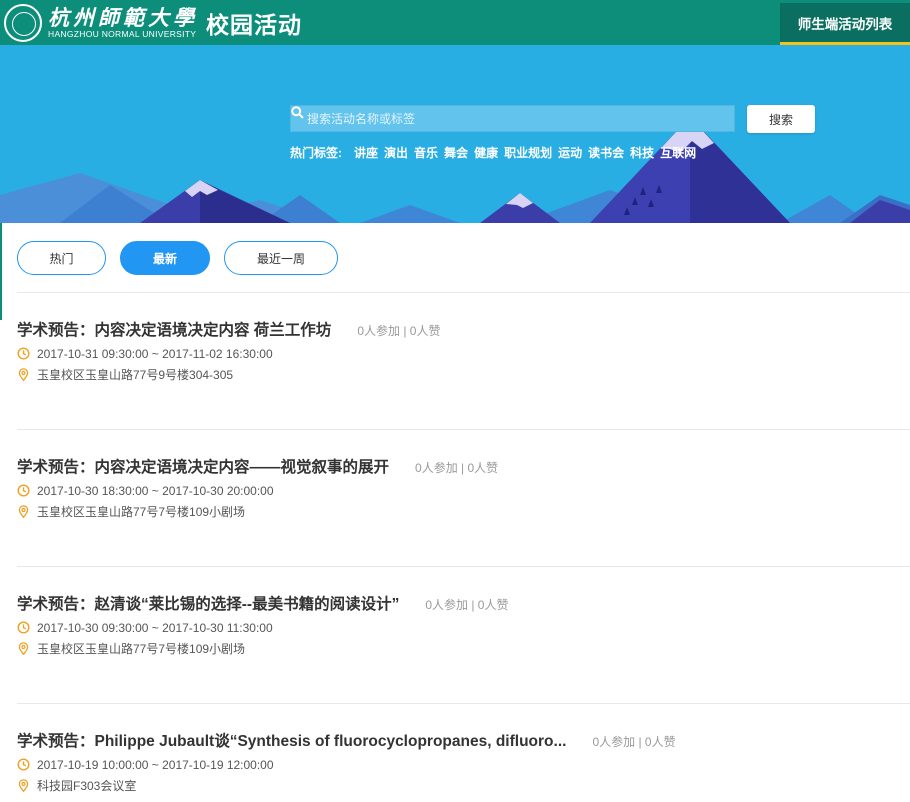 The image size is (910, 802). I want to click on university-name: 杭州師範大學, so click(123, 17).